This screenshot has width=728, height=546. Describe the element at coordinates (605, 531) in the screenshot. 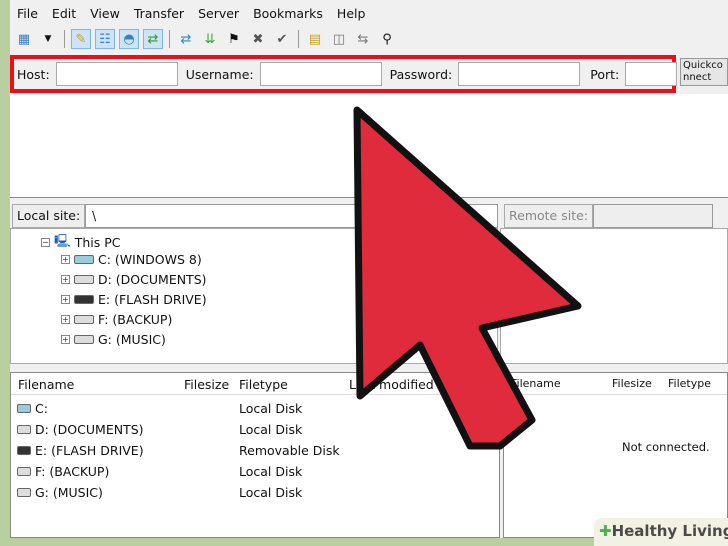

I see `plus-logo-icon: ✚` at that location.